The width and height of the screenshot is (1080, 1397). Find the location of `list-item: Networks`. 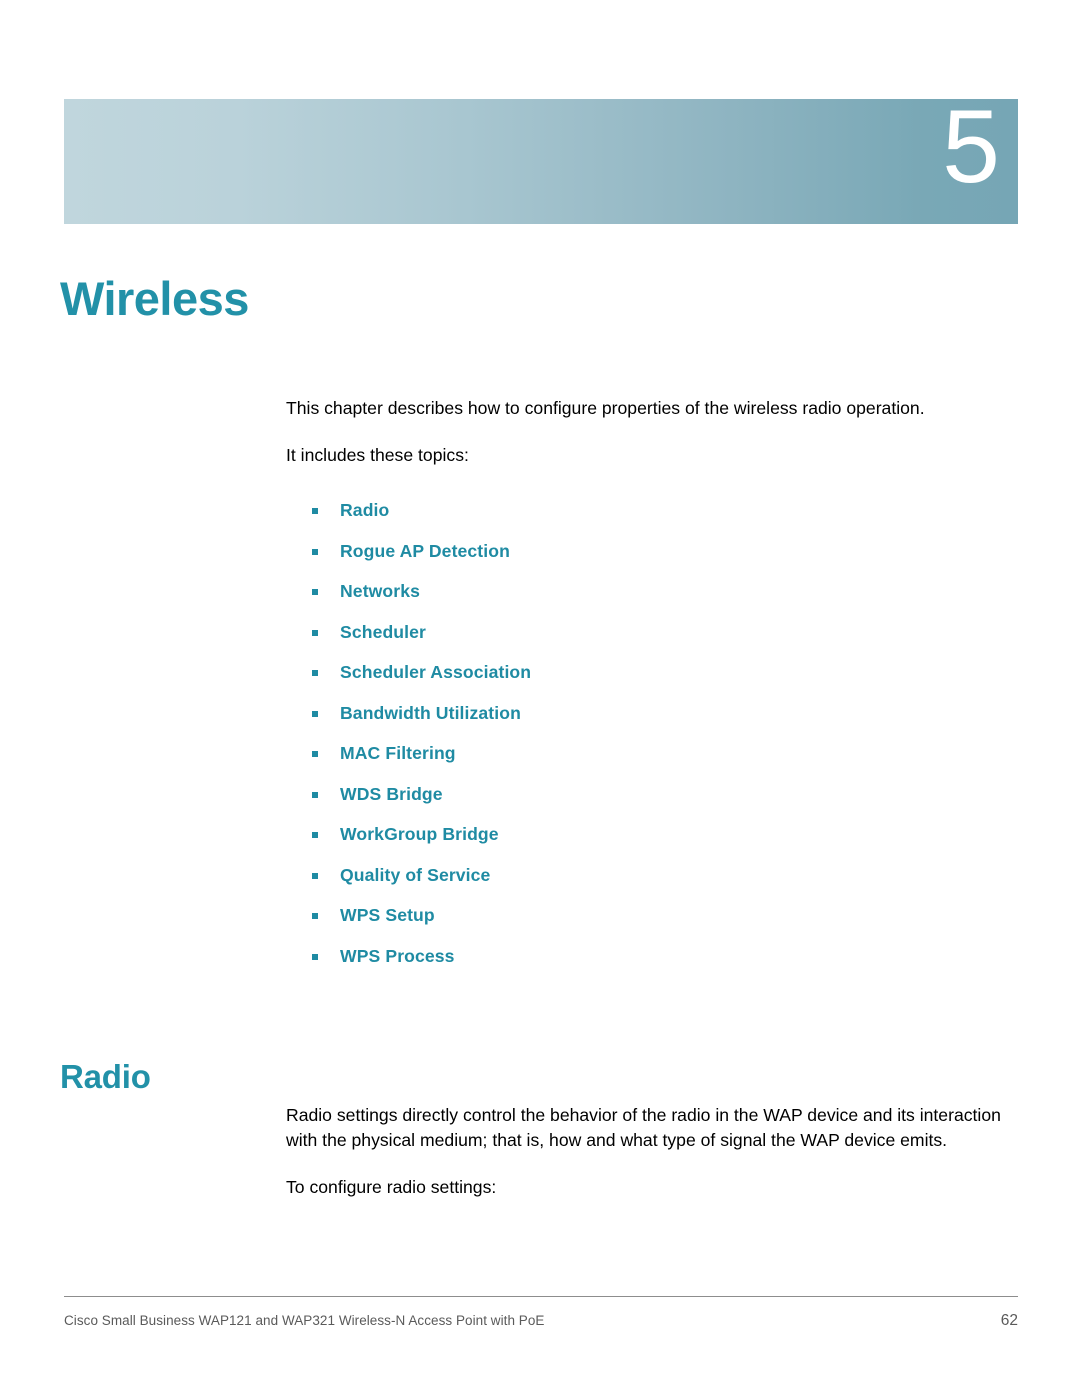

list-item: Networks is located at coordinates (680, 591).